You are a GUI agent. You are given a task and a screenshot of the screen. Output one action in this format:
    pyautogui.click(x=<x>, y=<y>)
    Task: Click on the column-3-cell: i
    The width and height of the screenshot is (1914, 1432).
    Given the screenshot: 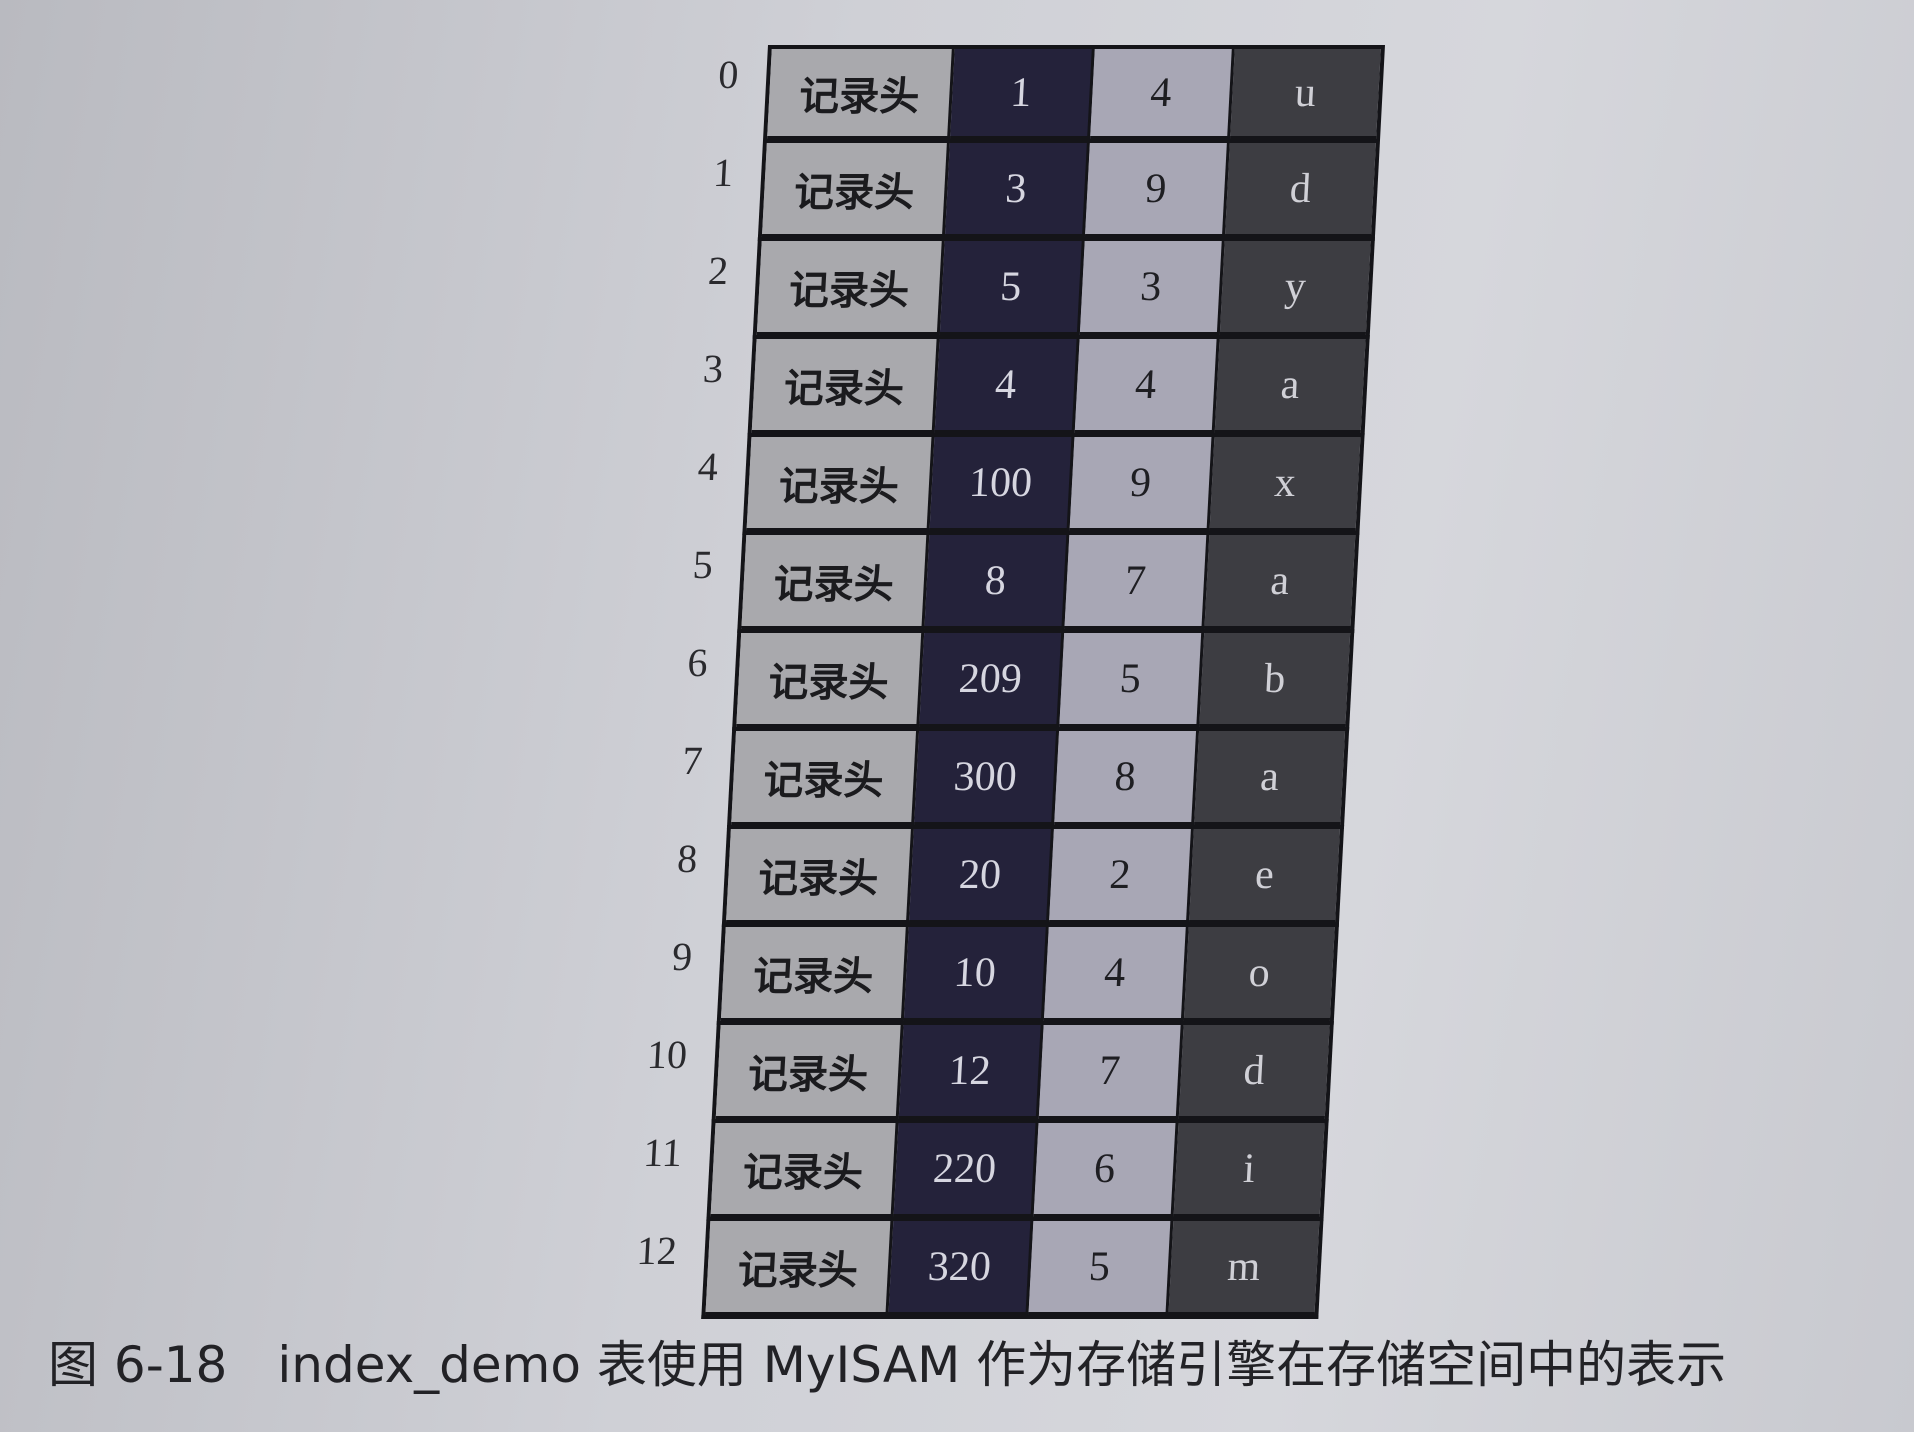 What is the action you would take?
    pyautogui.click(x=1249, y=1170)
    